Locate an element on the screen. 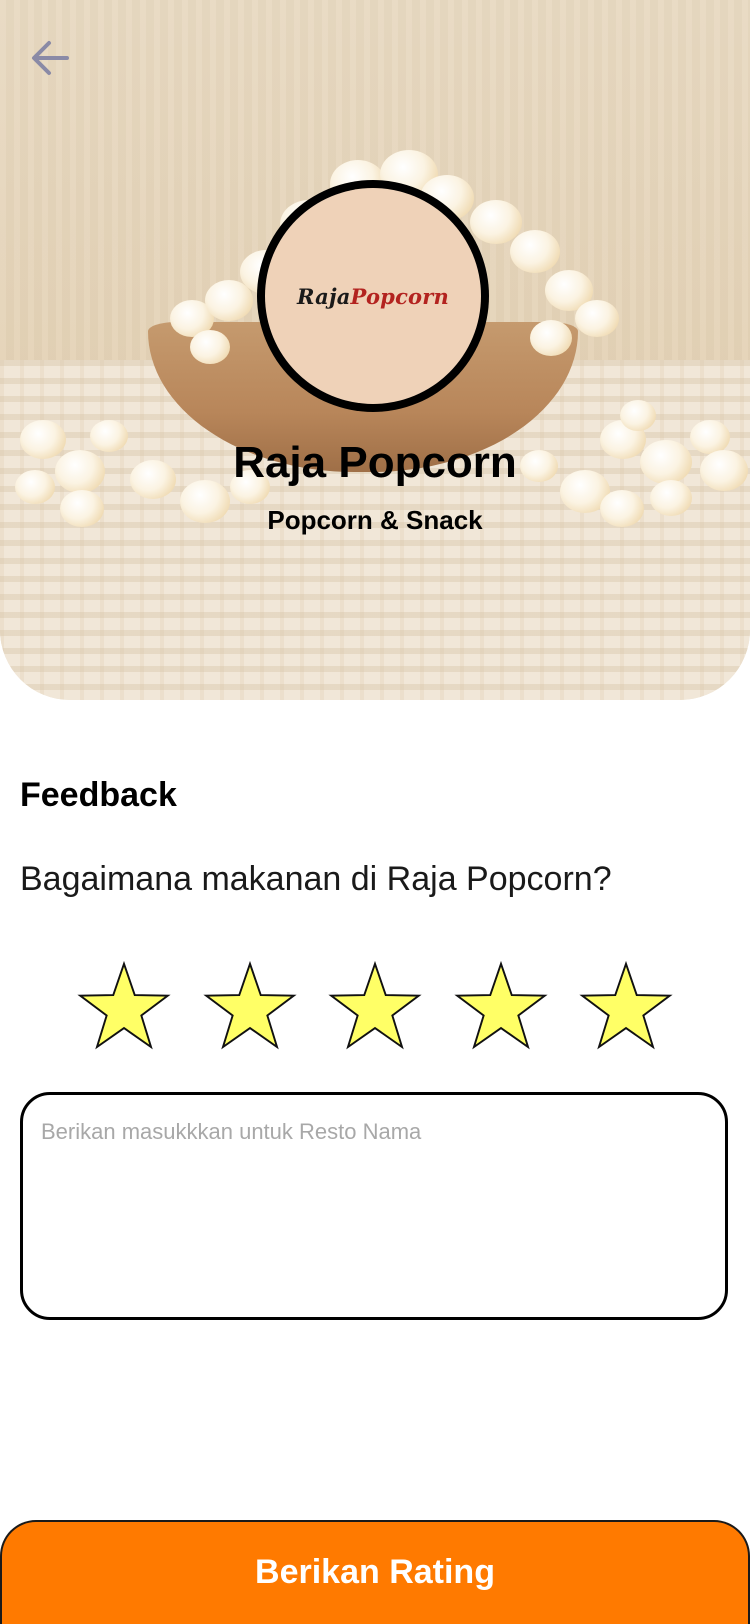 The width and height of the screenshot is (750, 1624). logo-wordmark-part1: Raja is located at coordinates (324, 296).